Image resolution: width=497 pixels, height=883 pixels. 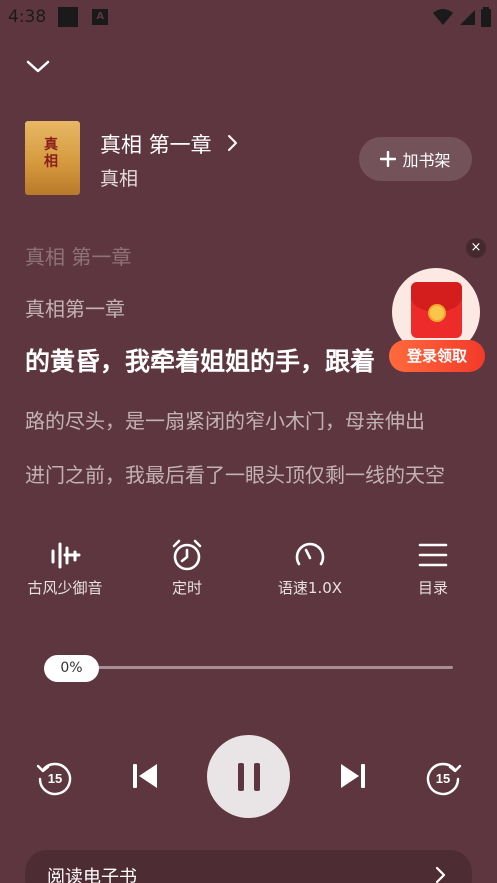 I want to click on play-pause-button, so click(x=248, y=776).